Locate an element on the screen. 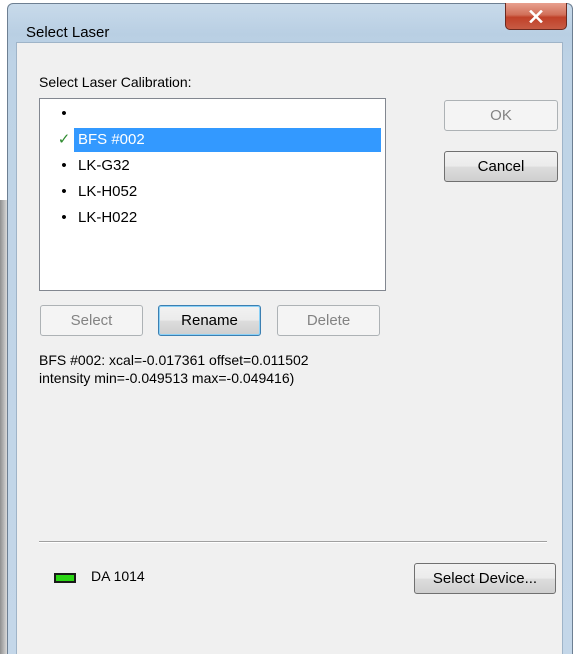 This screenshot has width=580, height=654. rename-button: Rename is located at coordinates (209, 320).